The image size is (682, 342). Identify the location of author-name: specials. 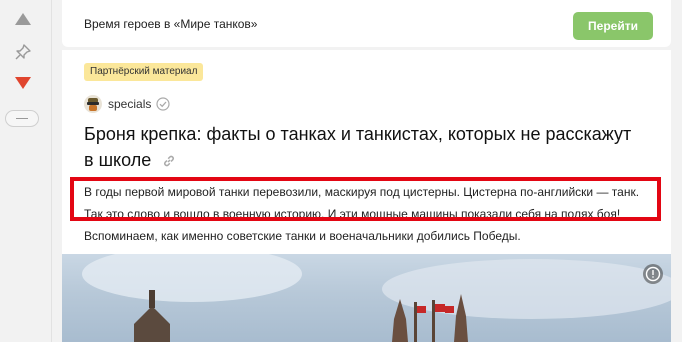
(129, 104).